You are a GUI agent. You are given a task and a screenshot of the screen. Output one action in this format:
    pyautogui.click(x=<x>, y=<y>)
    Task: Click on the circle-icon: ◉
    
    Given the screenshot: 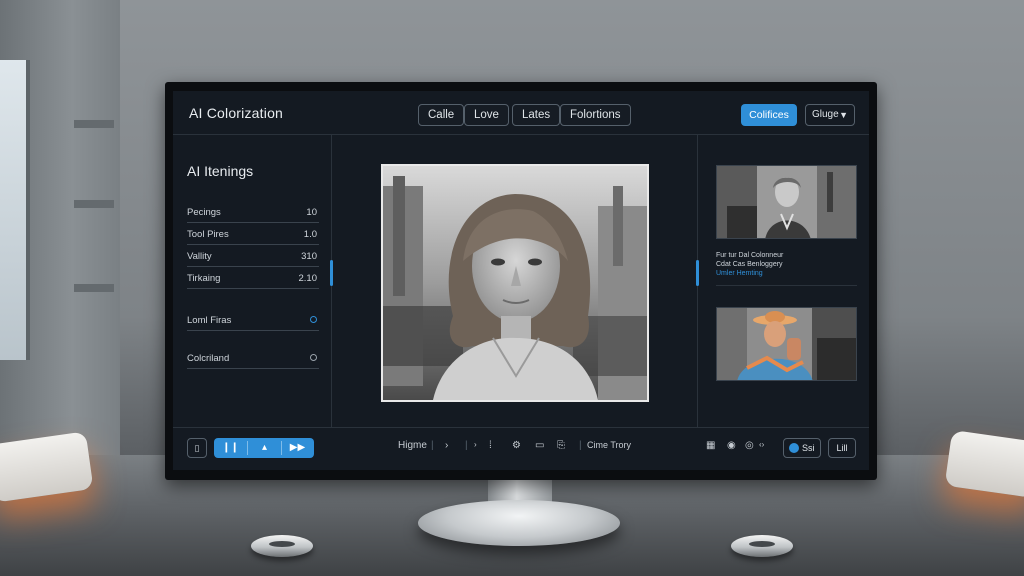 What is the action you would take?
    pyautogui.click(x=731, y=445)
    